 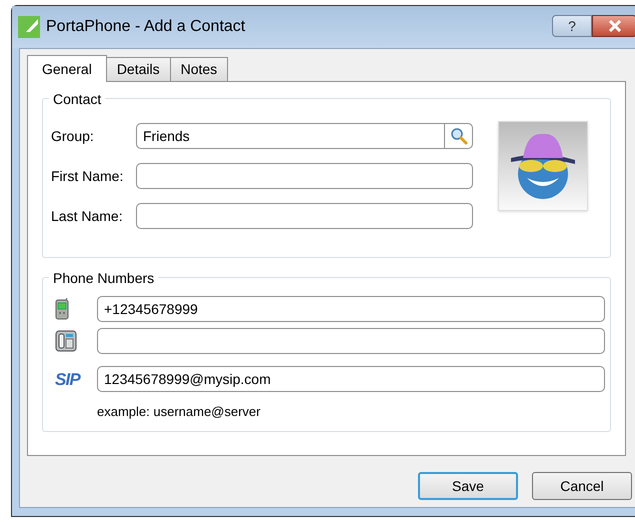 What do you see at coordinates (468, 486) in the screenshot?
I see `dialog-button: Save` at bounding box center [468, 486].